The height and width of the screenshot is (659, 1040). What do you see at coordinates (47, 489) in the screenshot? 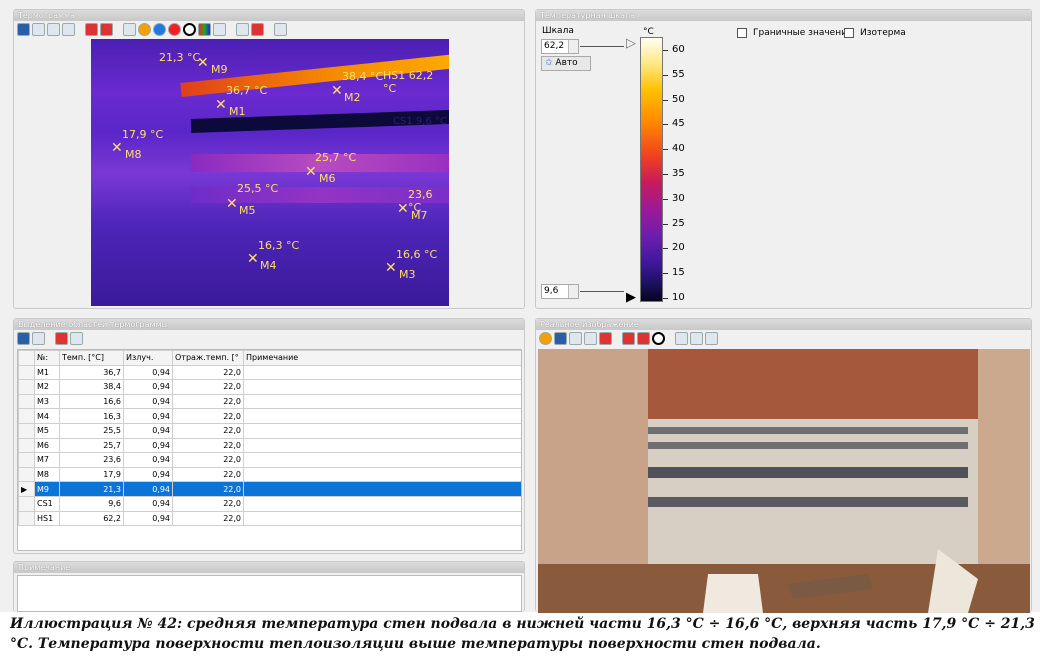
I see `table-cell: M9` at bounding box center [47, 489].